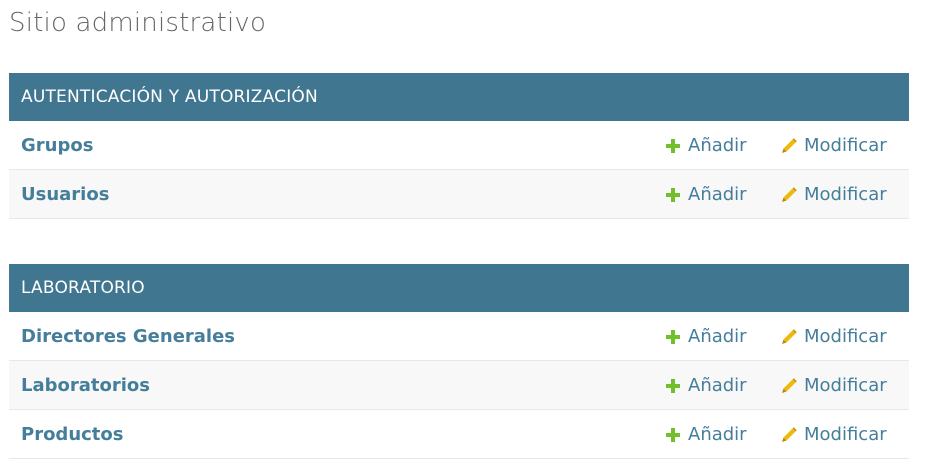 Image resolution: width=935 pixels, height=467 pixels. Describe the element at coordinates (65, 194) in the screenshot. I see `model-link-usuarios: Usuarios` at that location.